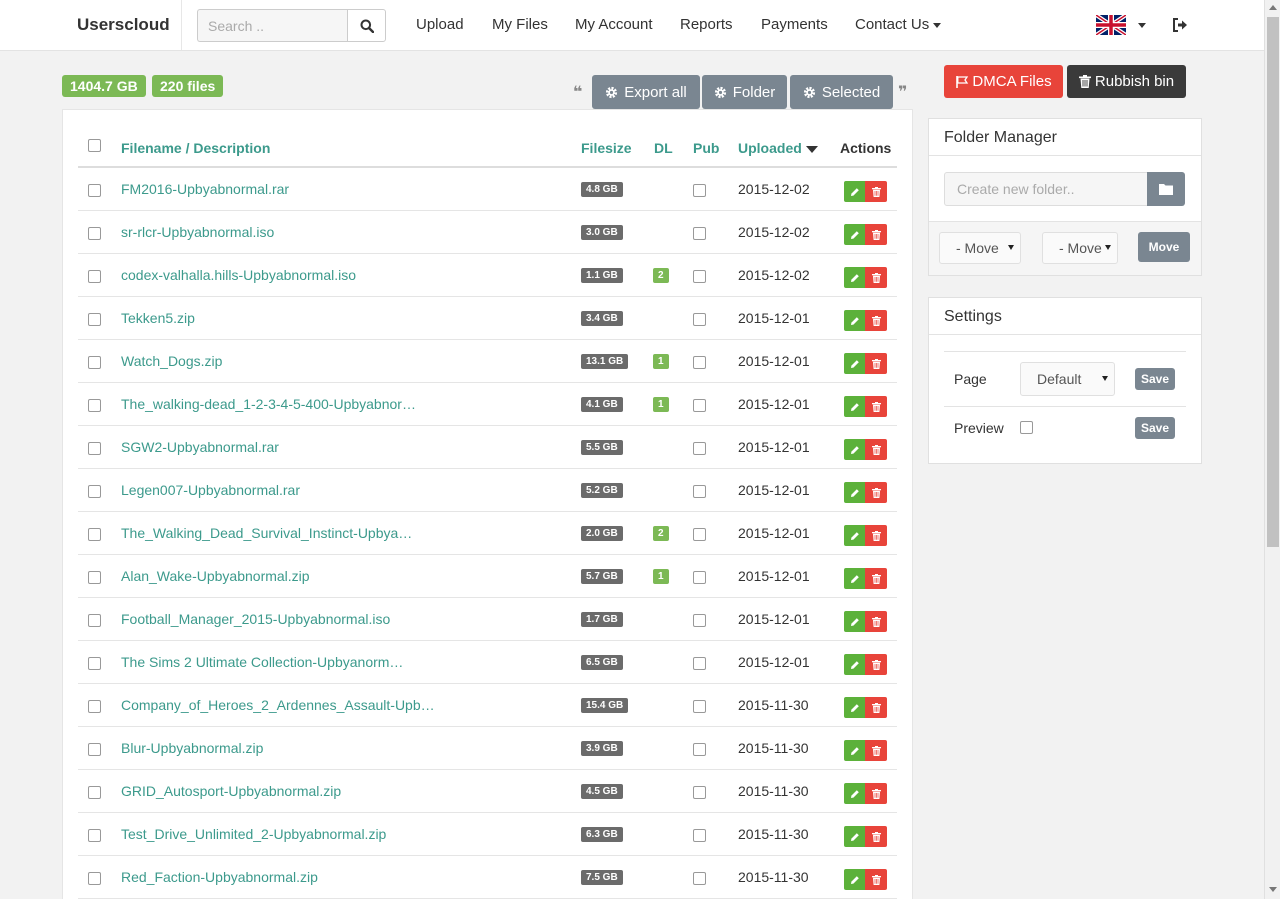 This screenshot has height=899, width=1280. I want to click on scroll-up-icon, so click(1273, 7).